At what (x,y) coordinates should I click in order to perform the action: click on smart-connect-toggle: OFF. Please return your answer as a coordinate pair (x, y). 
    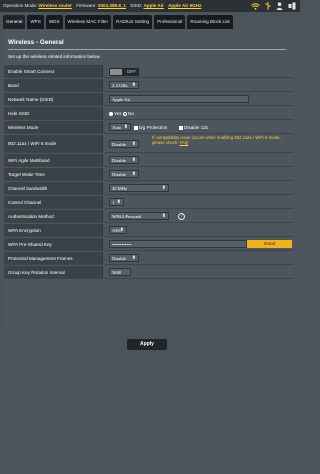
    Looking at the image, I should click on (124, 72).